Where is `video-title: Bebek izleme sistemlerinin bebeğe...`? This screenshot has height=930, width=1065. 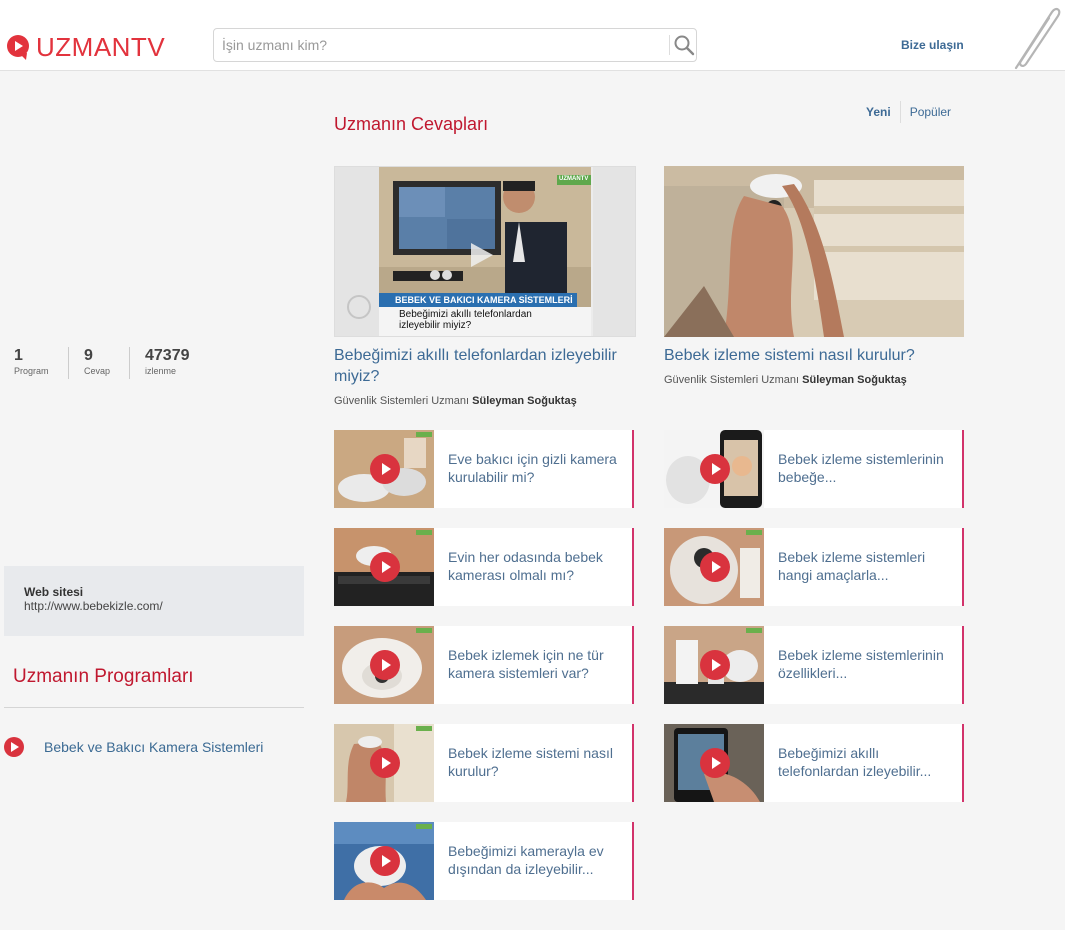
video-title: Bebek izleme sistemlerinin bebeğe... is located at coordinates (868, 468).